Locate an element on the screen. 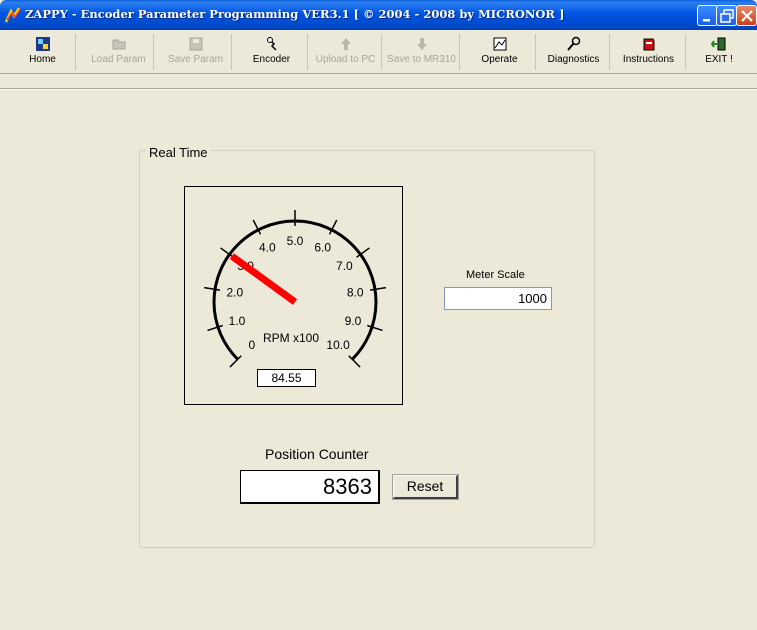 Image resolution: width=757 pixels, height=630 pixels. book-icon is located at coordinates (648, 44).